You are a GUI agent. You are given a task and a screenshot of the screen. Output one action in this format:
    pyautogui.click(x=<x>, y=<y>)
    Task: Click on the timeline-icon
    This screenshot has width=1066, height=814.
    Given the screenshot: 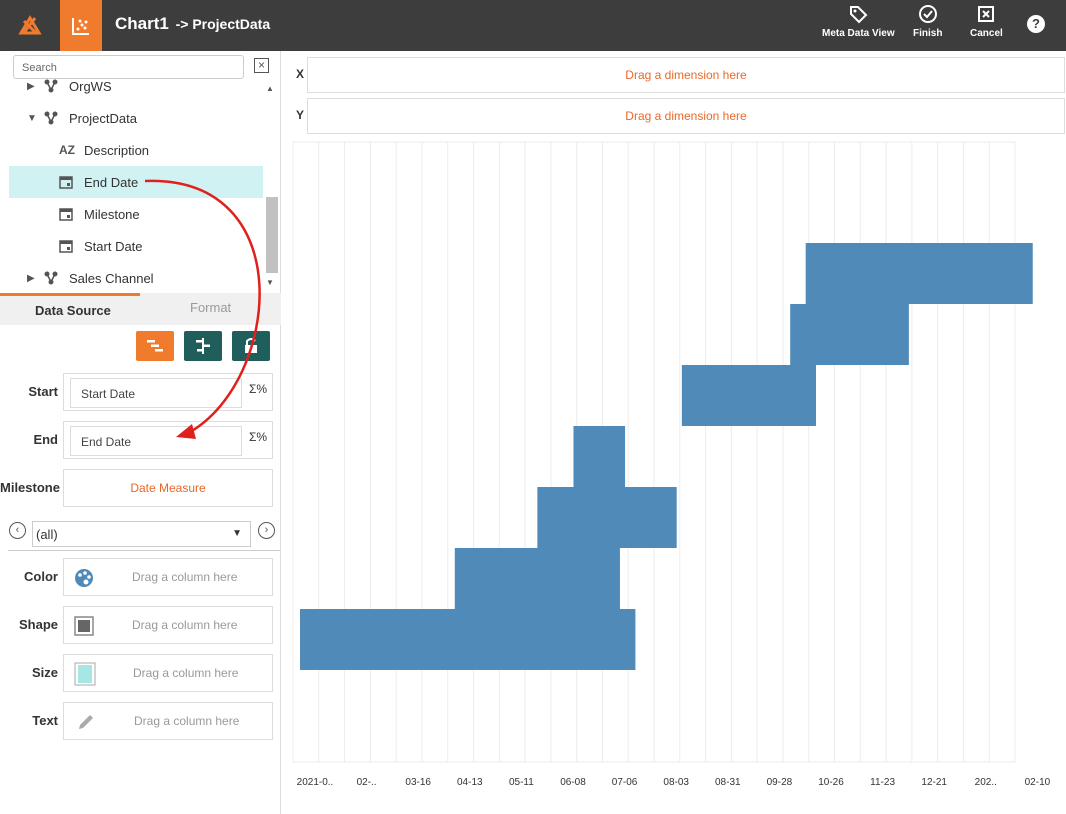 What is the action you would take?
    pyautogui.click(x=203, y=346)
    